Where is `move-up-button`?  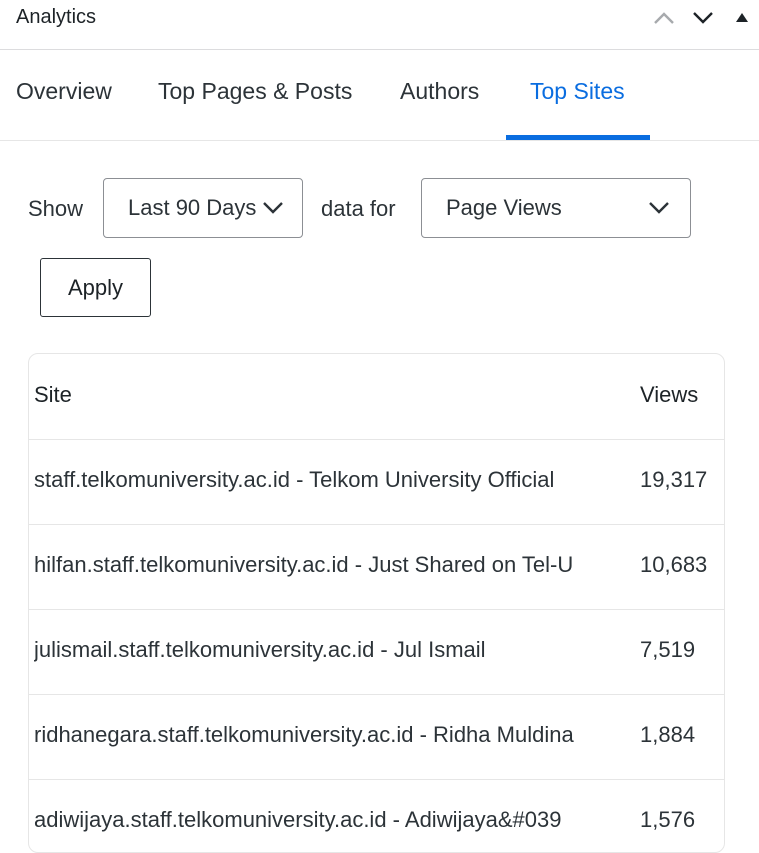 move-up-button is located at coordinates (664, 18).